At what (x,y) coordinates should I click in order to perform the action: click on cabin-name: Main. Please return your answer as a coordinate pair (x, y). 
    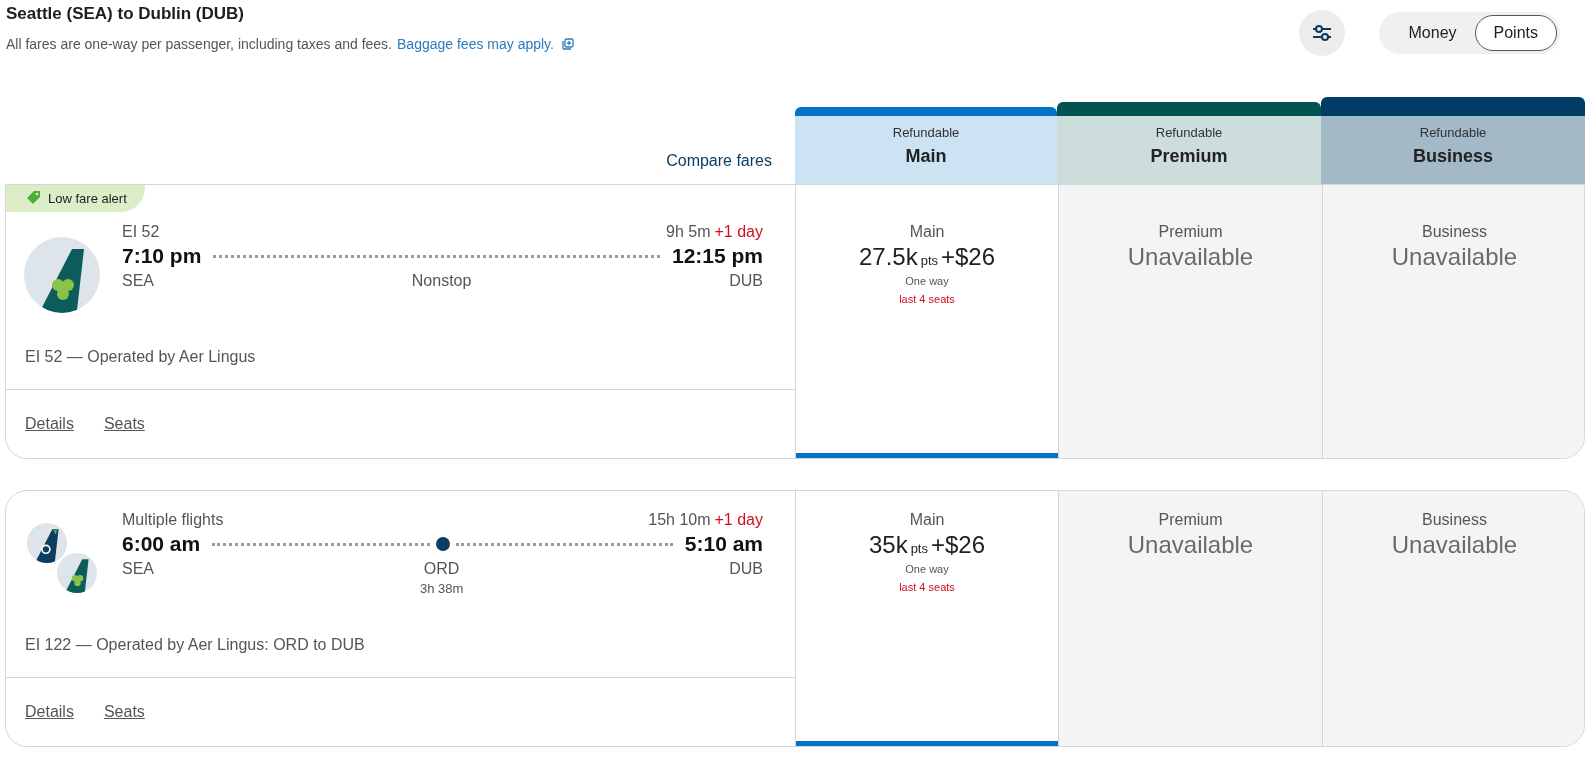
    Looking at the image, I should click on (926, 156).